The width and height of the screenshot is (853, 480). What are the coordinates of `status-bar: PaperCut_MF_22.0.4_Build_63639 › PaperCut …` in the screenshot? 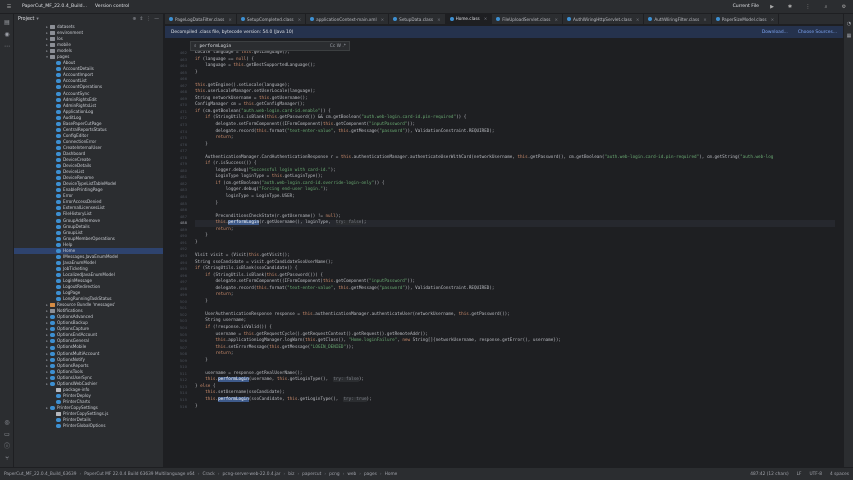 It's located at (426, 473).